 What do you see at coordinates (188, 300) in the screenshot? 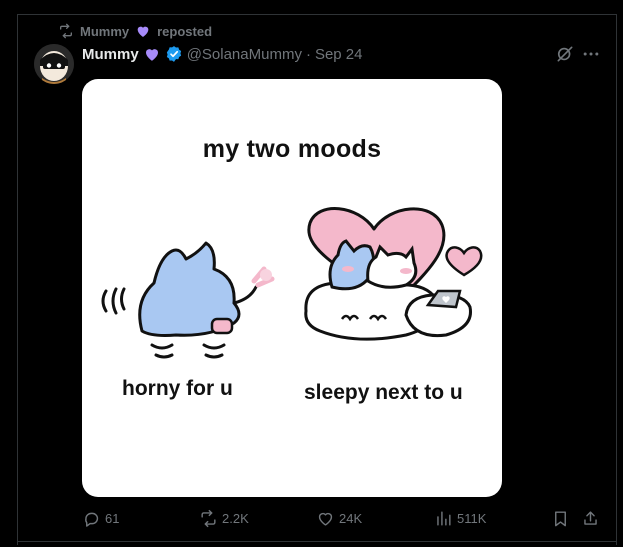
I see `cat-dancing-illustration` at bounding box center [188, 300].